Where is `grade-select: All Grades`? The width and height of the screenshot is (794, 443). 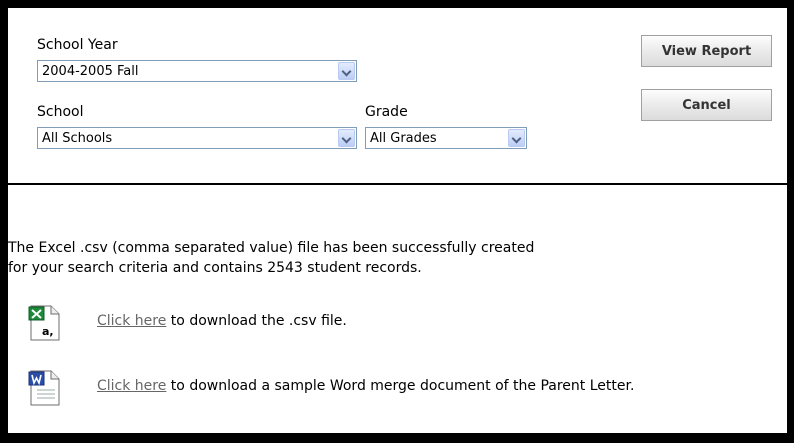
grade-select: All Grades is located at coordinates (446, 138).